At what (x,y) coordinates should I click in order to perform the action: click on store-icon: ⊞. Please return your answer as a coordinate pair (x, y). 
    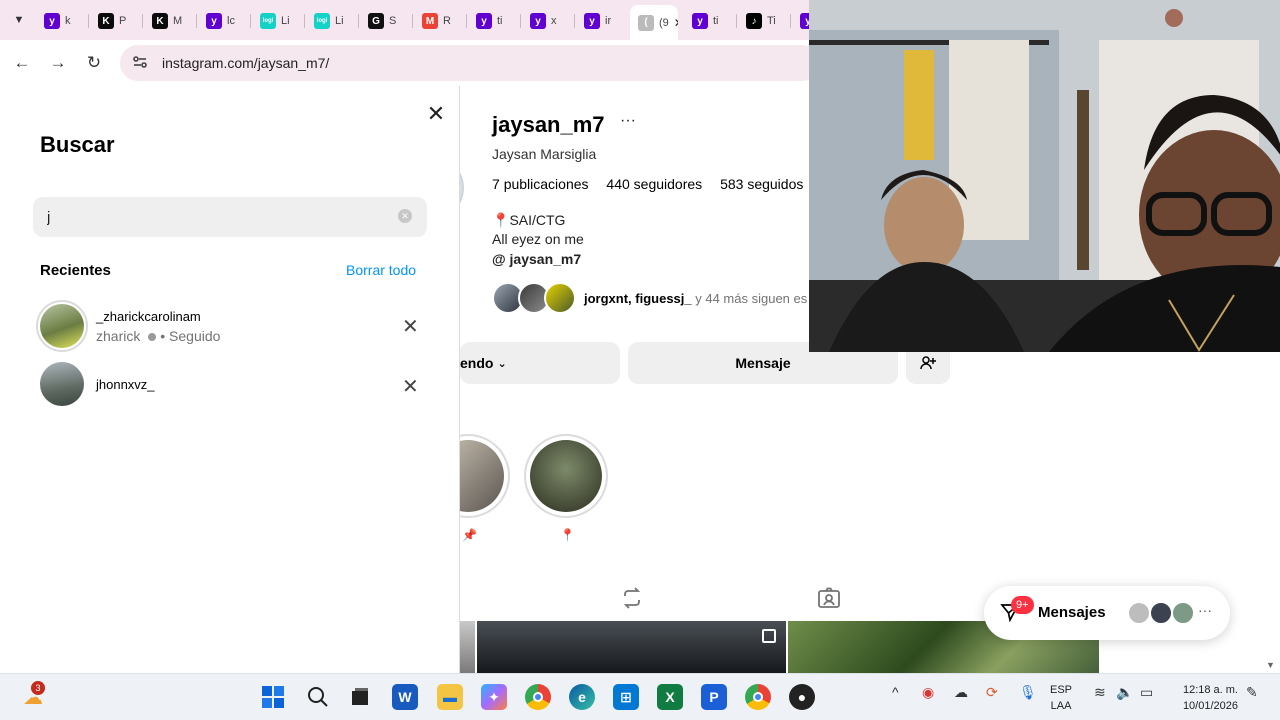
    Looking at the image, I should click on (626, 697).